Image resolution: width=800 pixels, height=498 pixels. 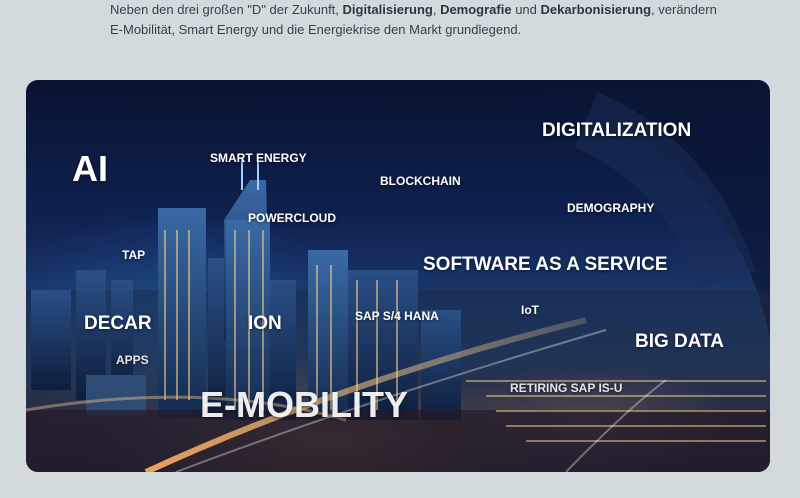 I want to click on keyword-demography: DEMOGRAPHY, so click(x=611, y=208).